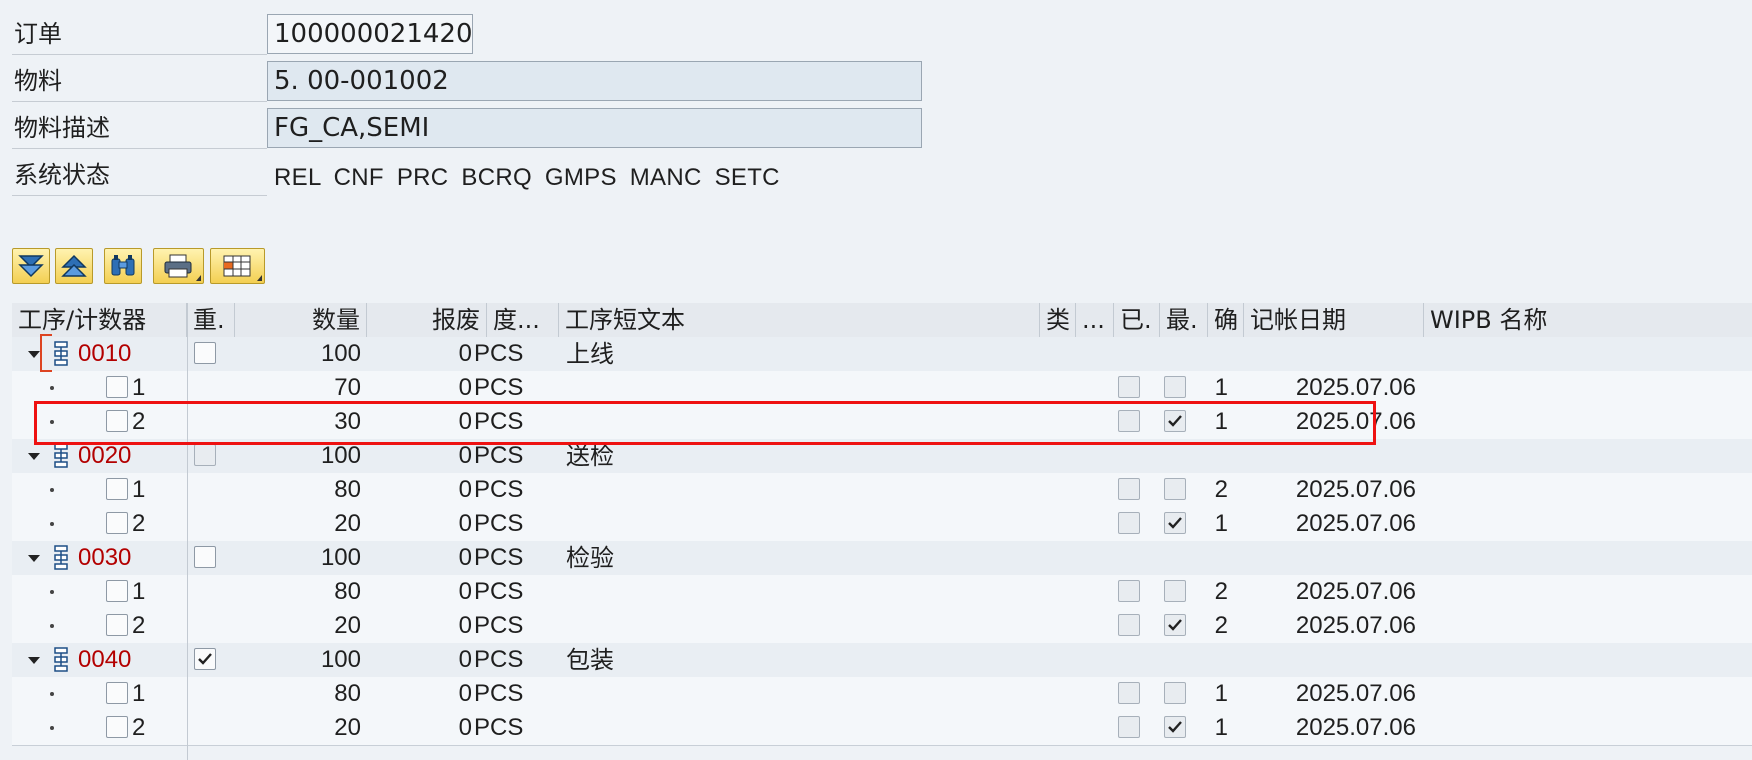  What do you see at coordinates (882, 422) in the screenshot?
I see `counter-row: 2 30 0 PCS 1 2025.07.06` at bounding box center [882, 422].